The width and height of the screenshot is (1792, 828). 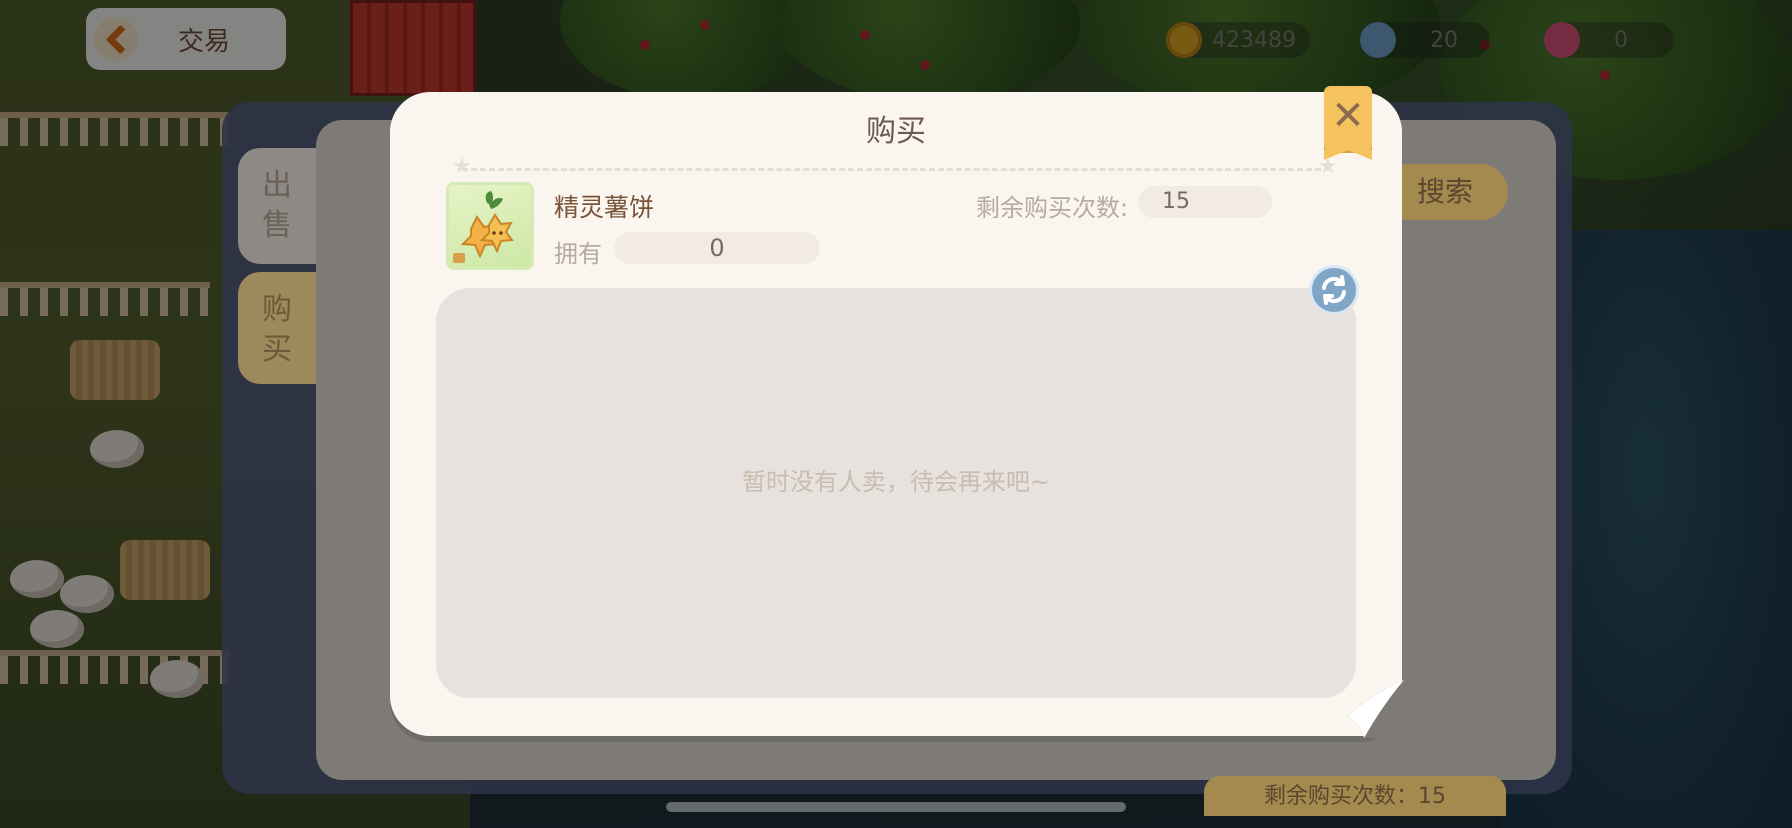 I want to click on close-button: ✕, so click(x=1348, y=123).